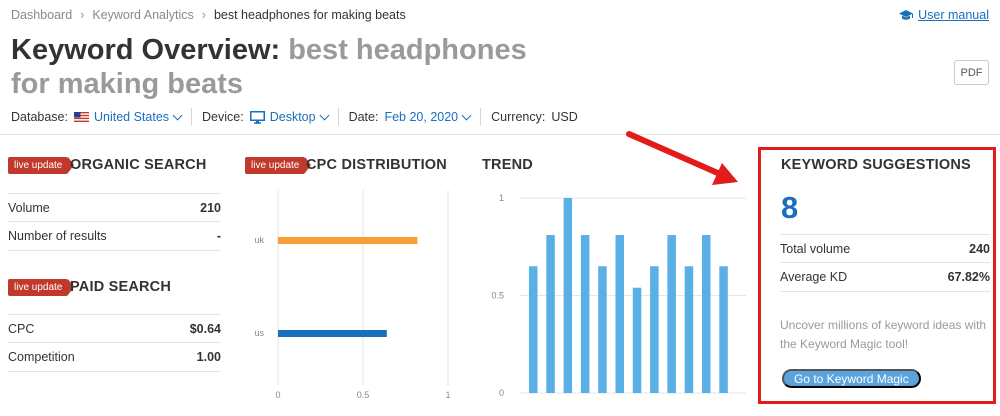  What do you see at coordinates (114, 236) in the screenshot?
I see `organic-row-results: Number of results -` at bounding box center [114, 236].